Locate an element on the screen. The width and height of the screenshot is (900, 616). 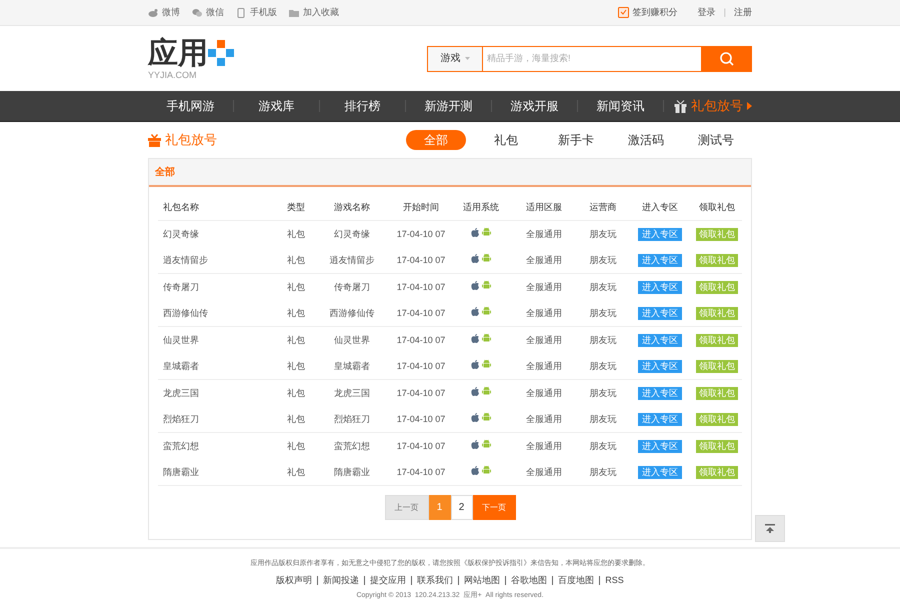
nav-item: 新闻资讯 is located at coordinates (620, 106).